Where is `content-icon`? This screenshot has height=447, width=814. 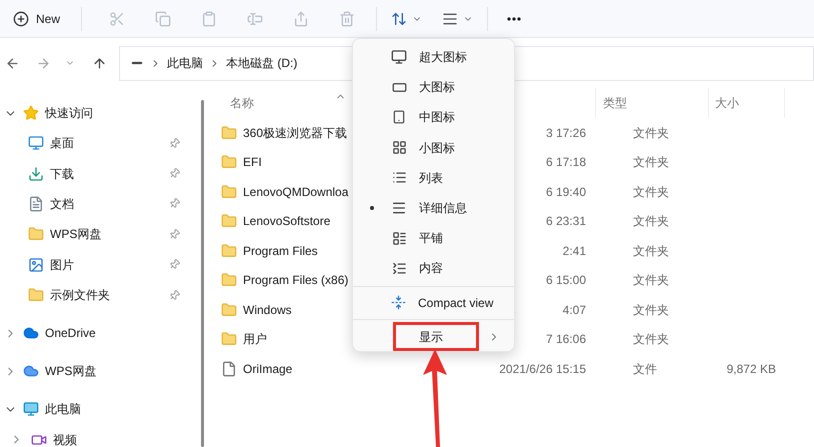 content-icon is located at coordinates (399, 268).